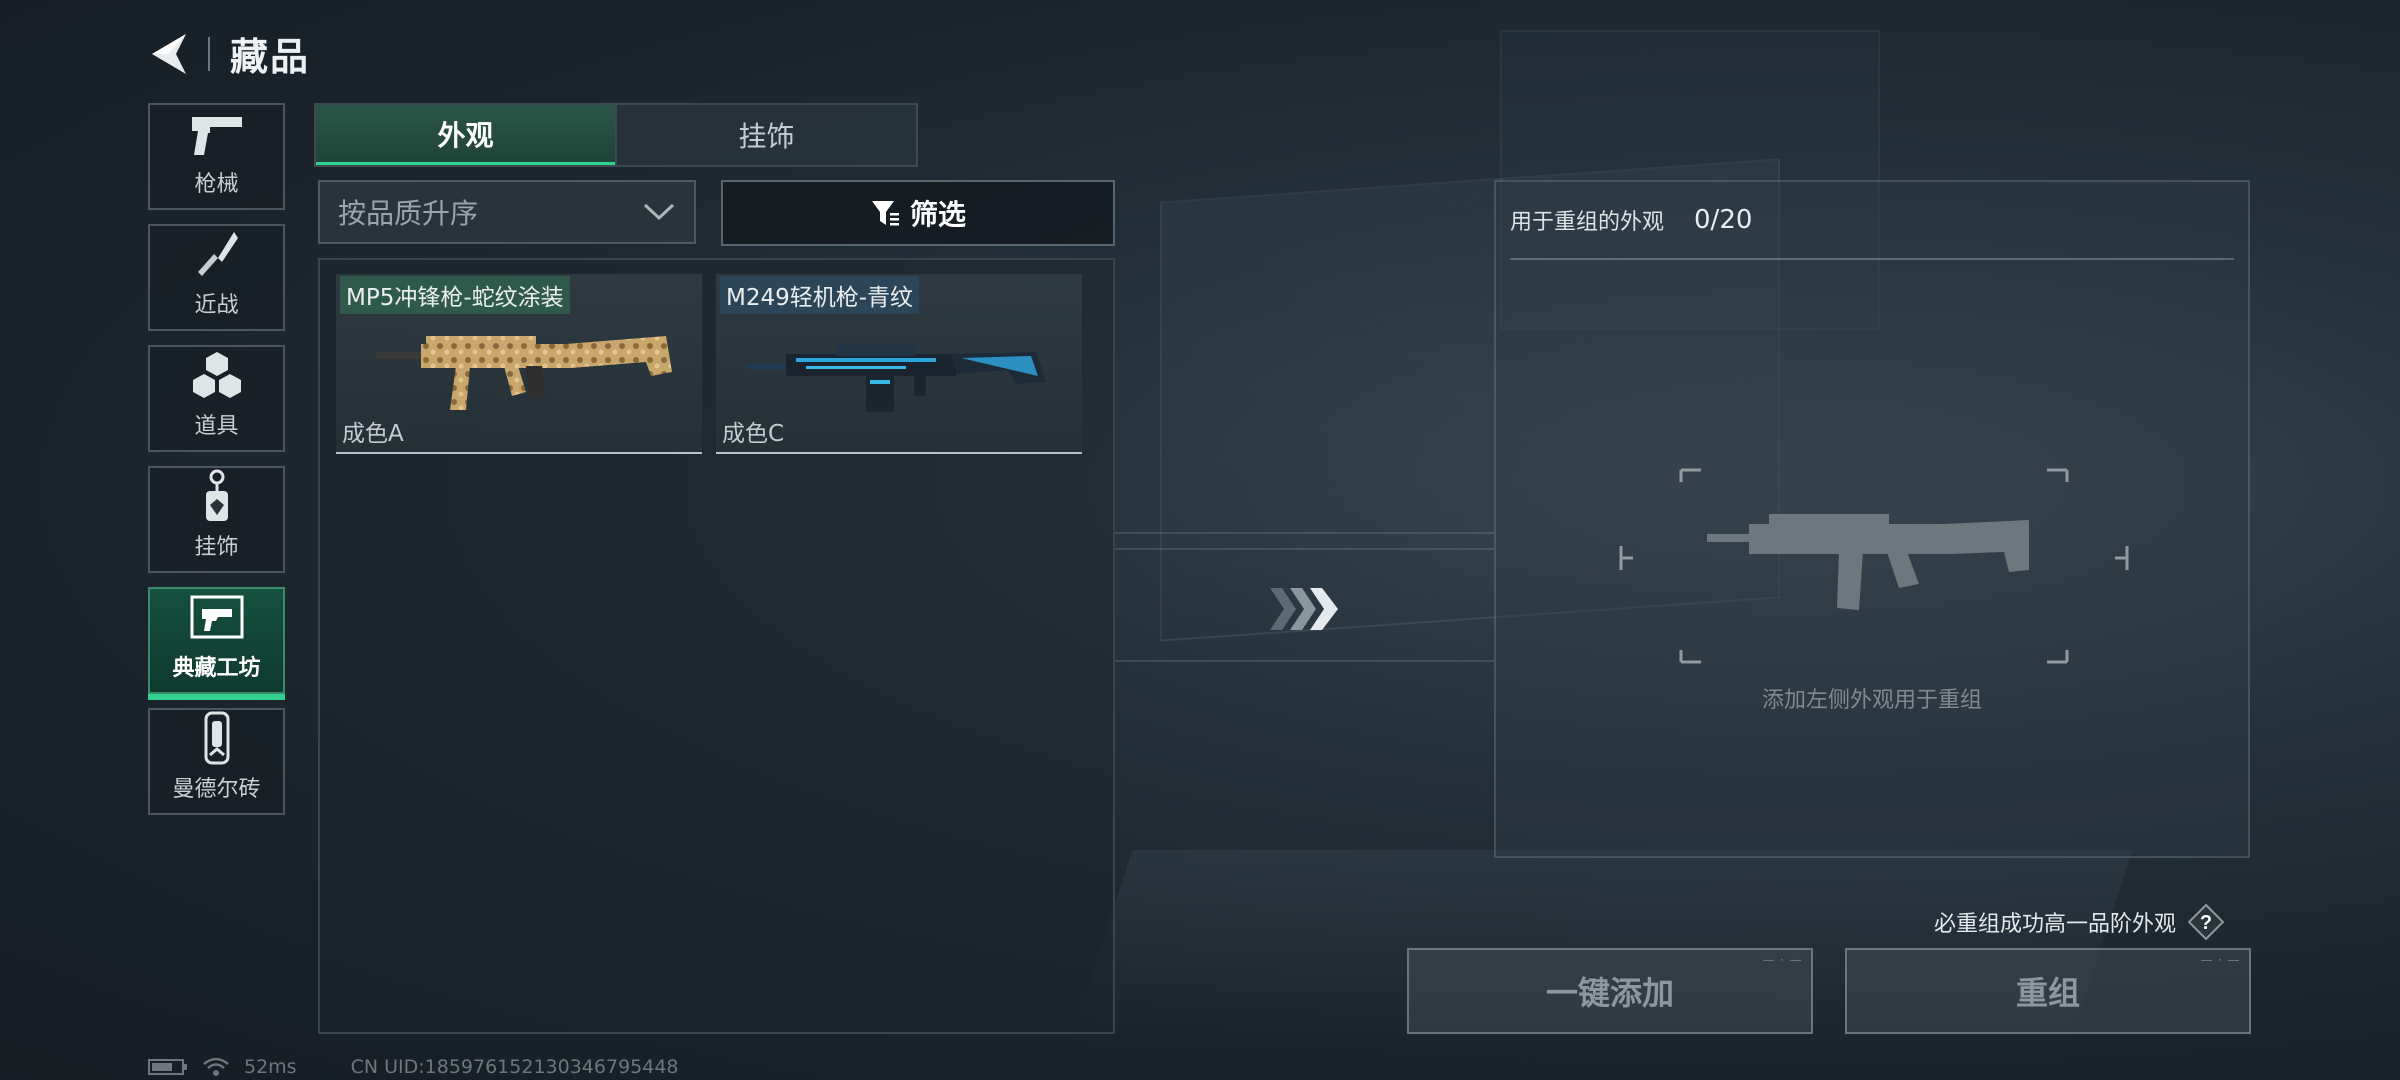 This screenshot has height=1080, width=2400. I want to click on sidebar-item-melee: 近战, so click(216, 277).